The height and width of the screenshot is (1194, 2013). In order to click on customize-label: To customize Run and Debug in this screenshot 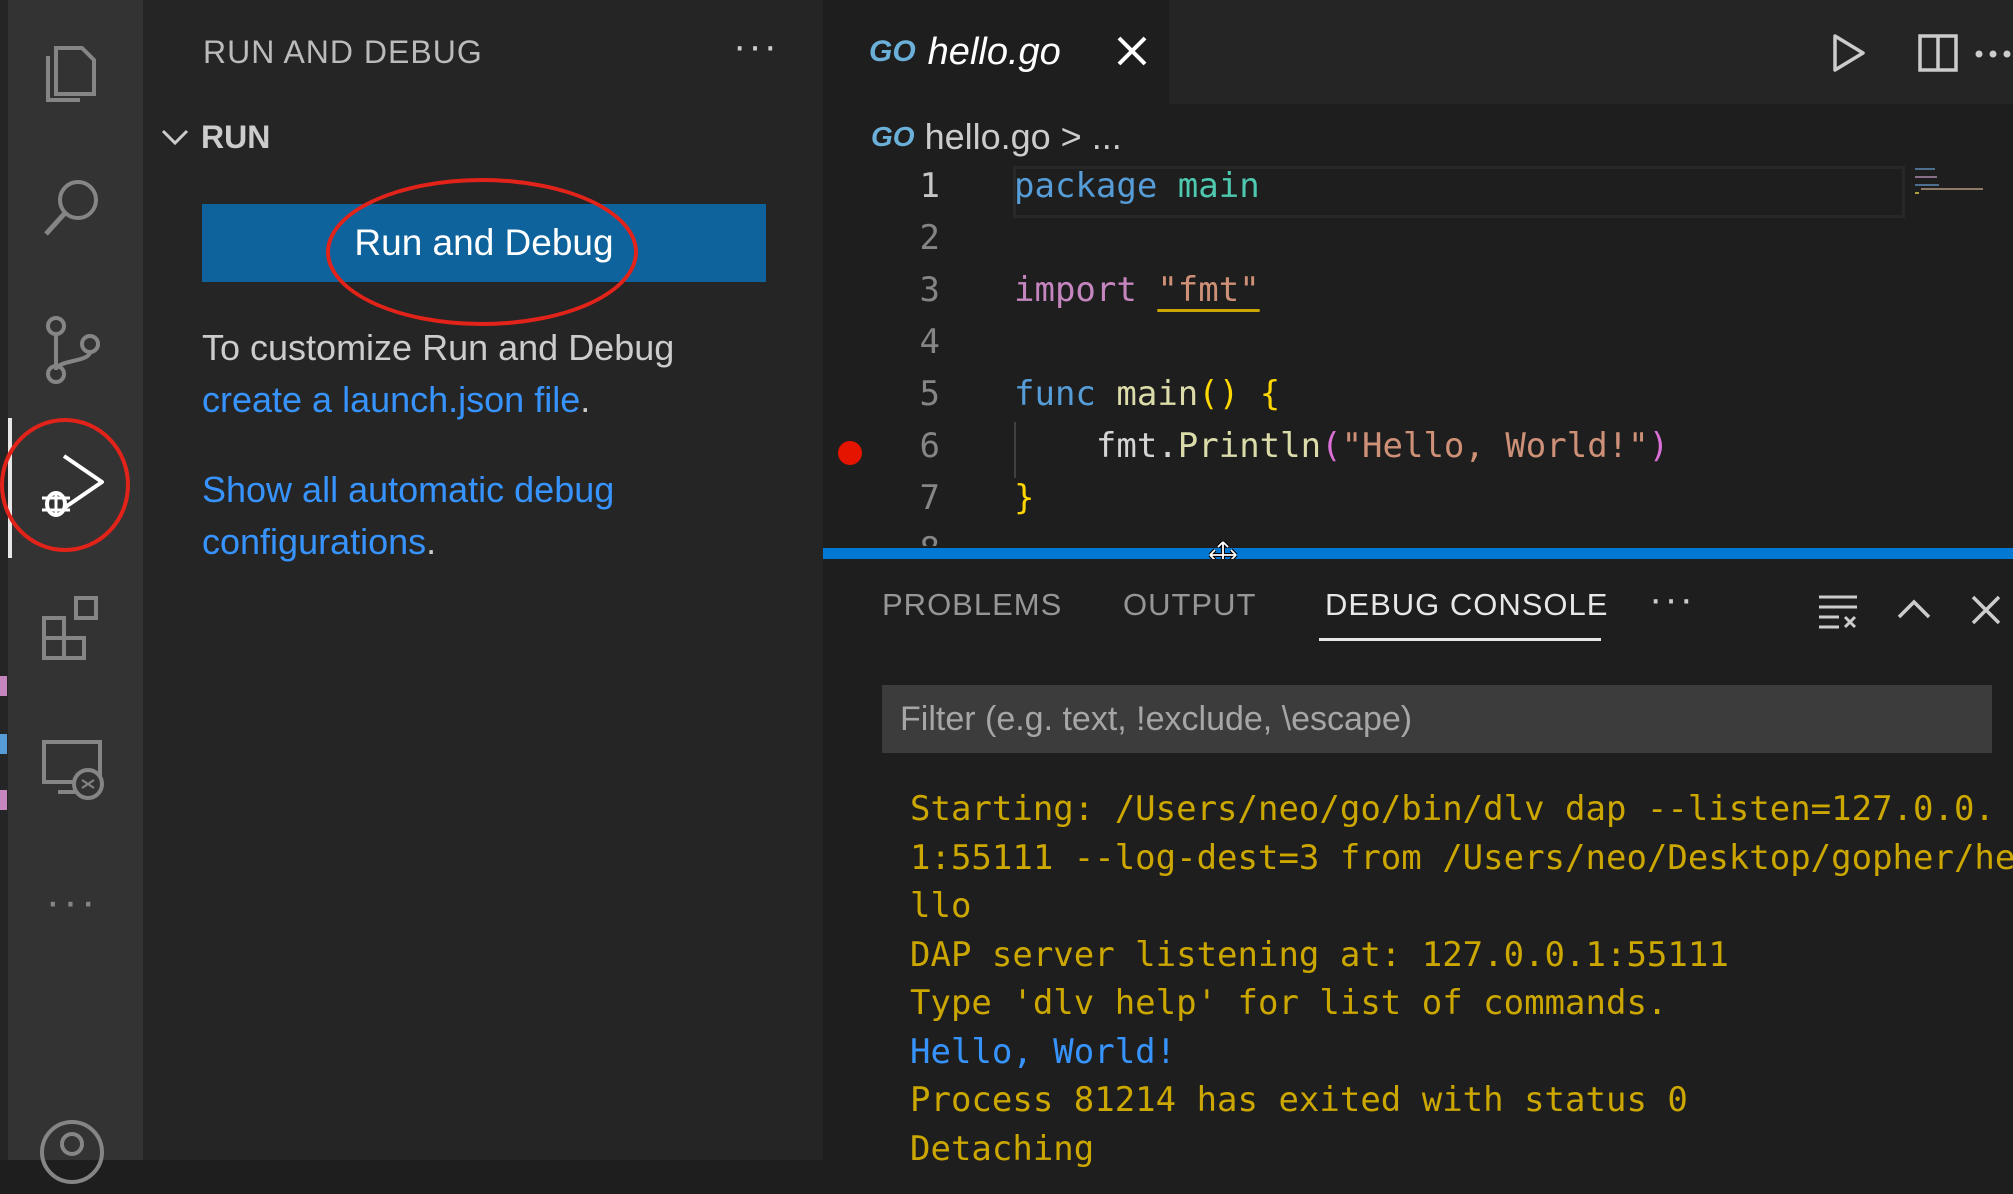, I will do `click(438, 347)`.